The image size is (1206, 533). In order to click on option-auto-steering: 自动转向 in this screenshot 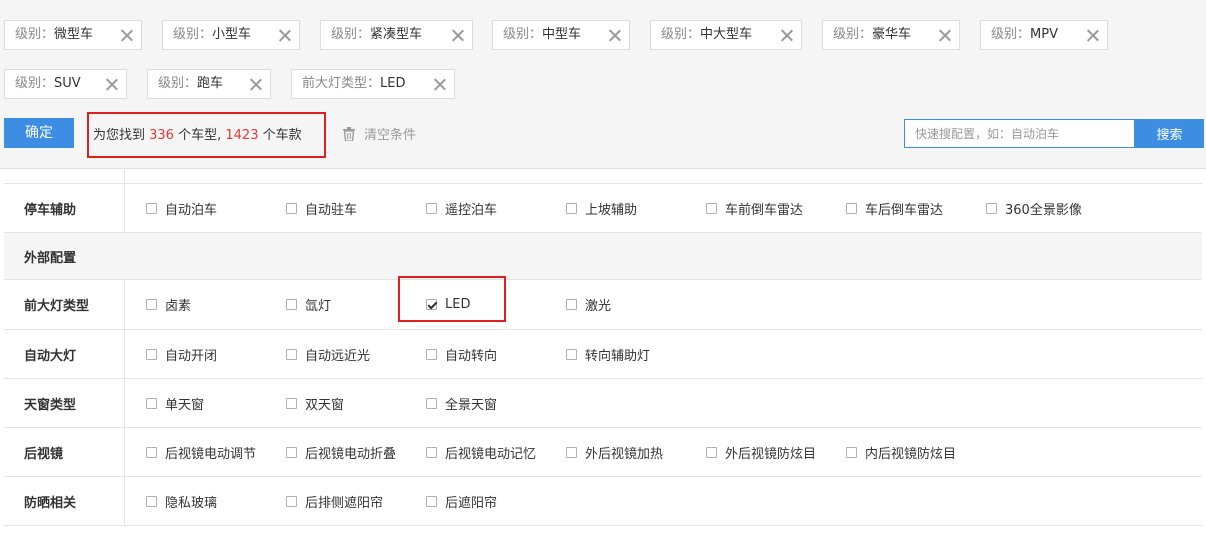, I will do `click(461, 354)`.